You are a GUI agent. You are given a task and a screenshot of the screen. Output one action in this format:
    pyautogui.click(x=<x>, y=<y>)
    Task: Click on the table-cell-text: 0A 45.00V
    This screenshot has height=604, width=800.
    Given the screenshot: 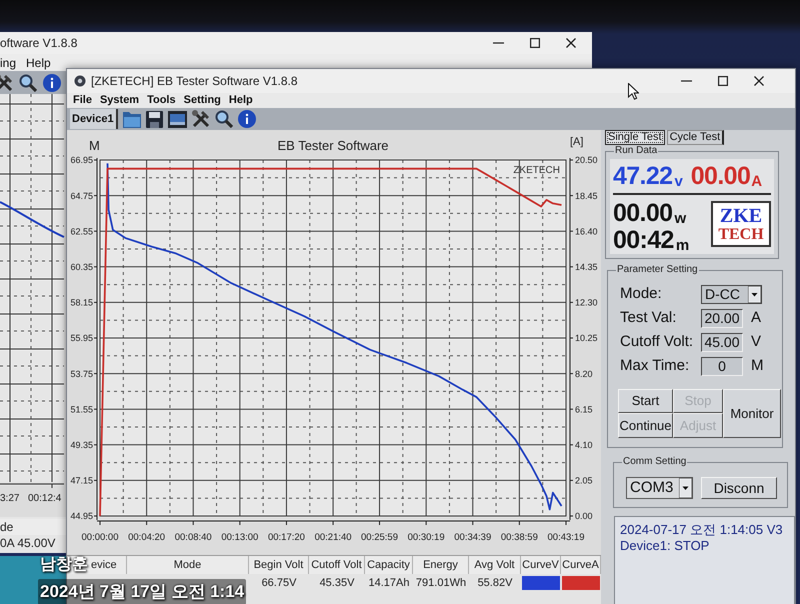 What is the action you would take?
    pyautogui.click(x=28, y=543)
    